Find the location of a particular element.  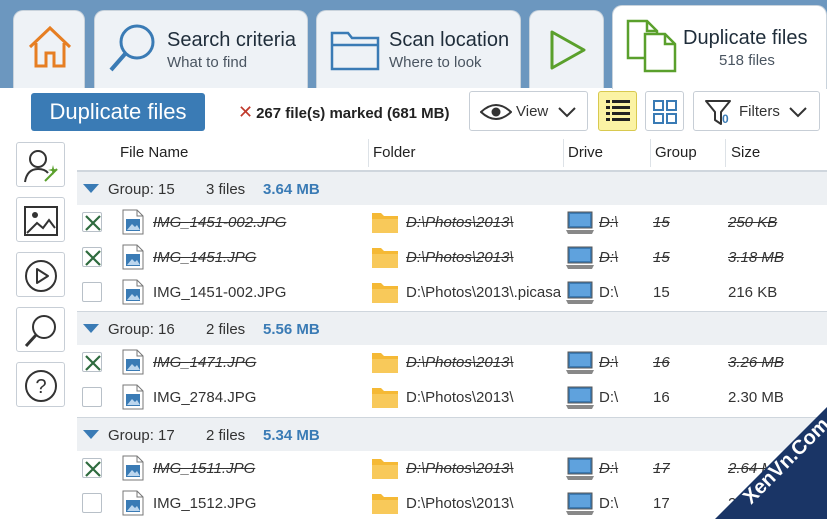

group-count: 3 files is located at coordinates (226, 189).